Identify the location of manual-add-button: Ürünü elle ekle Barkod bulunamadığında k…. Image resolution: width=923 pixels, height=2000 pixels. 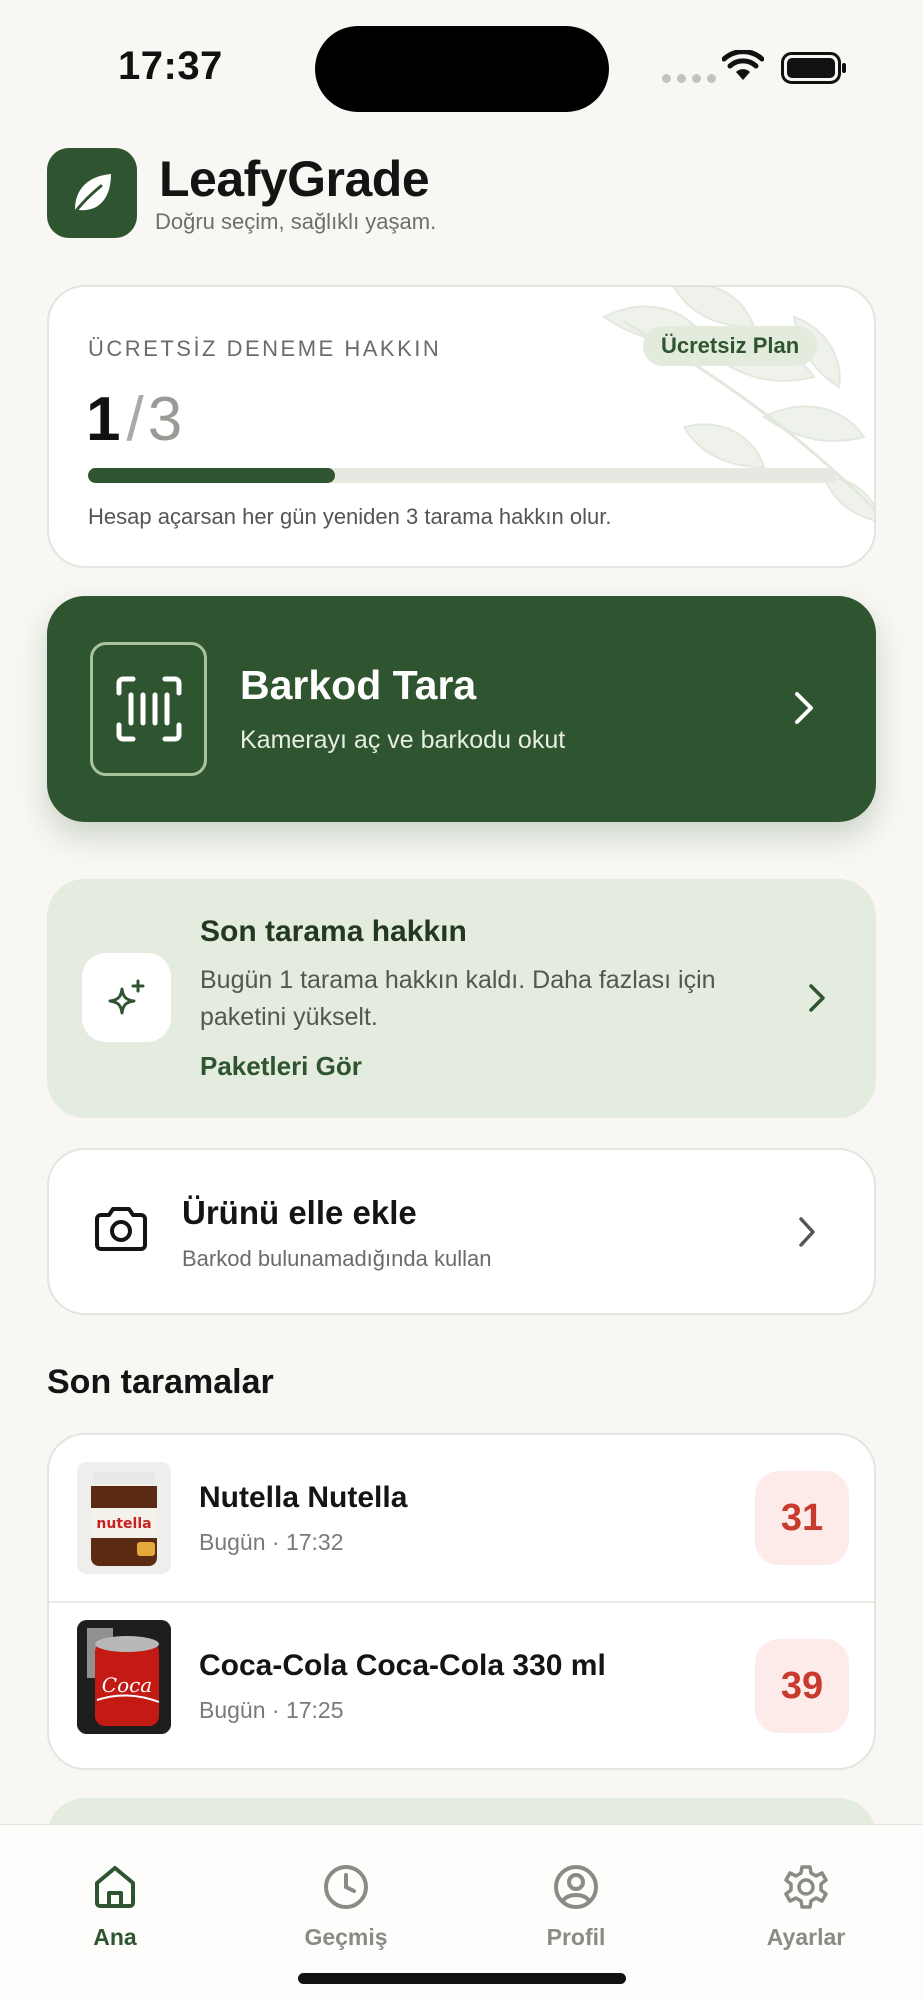
(461, 1231).